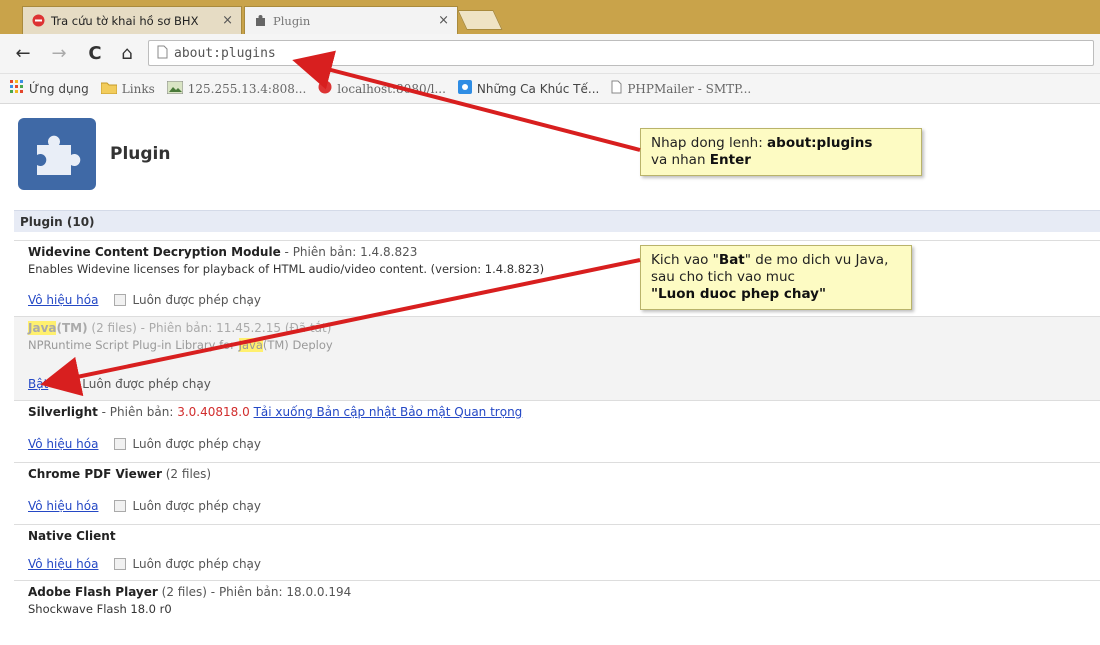  What do you see at coordinates (709, 143) in the screenshot?
I see `callout-text: Nhap dong lenh:` at bounding box center [709, 143].